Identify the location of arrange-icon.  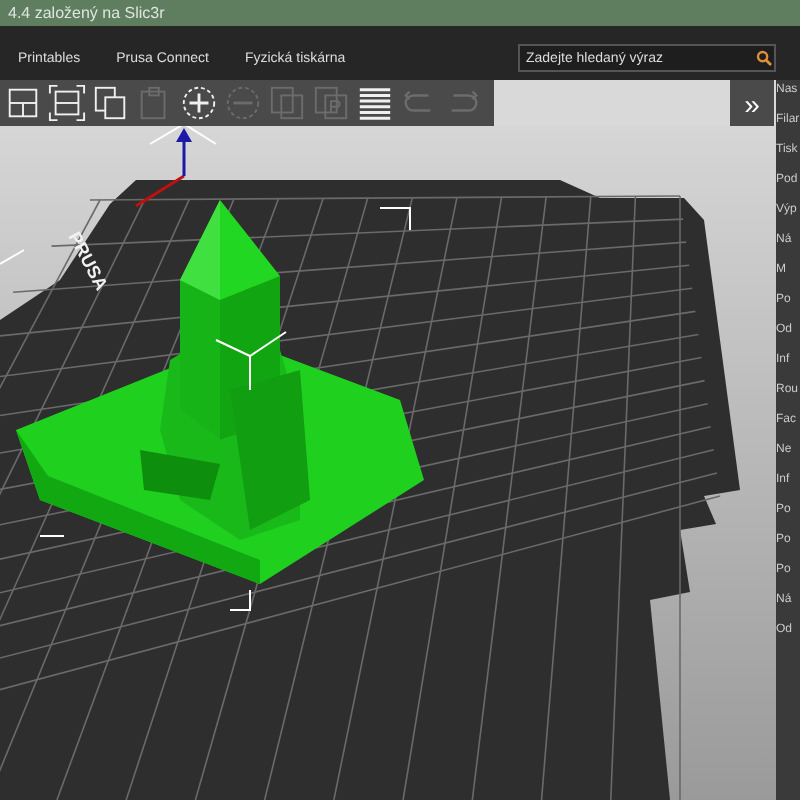
(23, 103).